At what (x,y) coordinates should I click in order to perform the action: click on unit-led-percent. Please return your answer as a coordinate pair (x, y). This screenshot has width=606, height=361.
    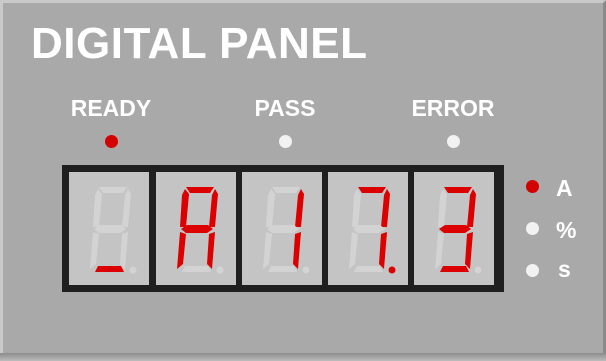
    Looking at the image, I should click on (532, 228).